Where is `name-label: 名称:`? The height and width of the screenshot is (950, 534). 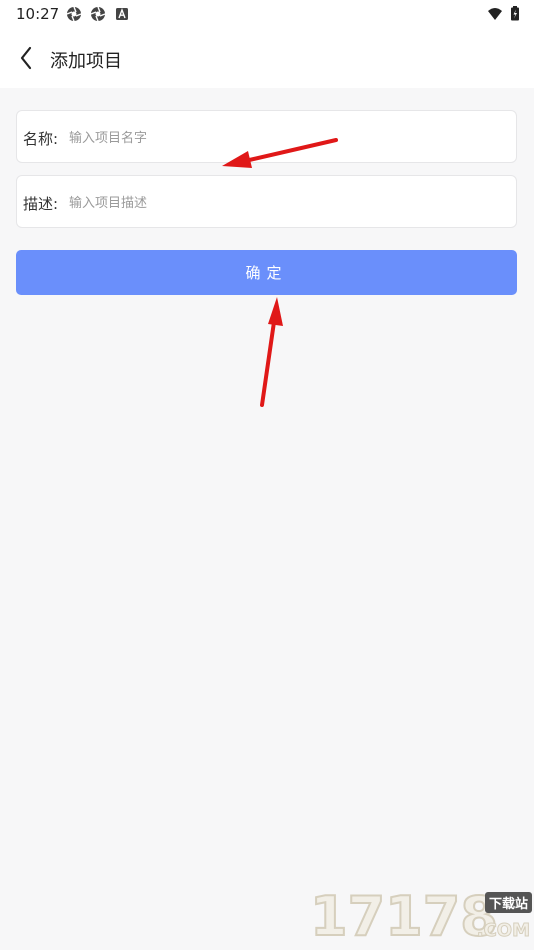
name-label: 名称: is located at coordinates (41, 139).